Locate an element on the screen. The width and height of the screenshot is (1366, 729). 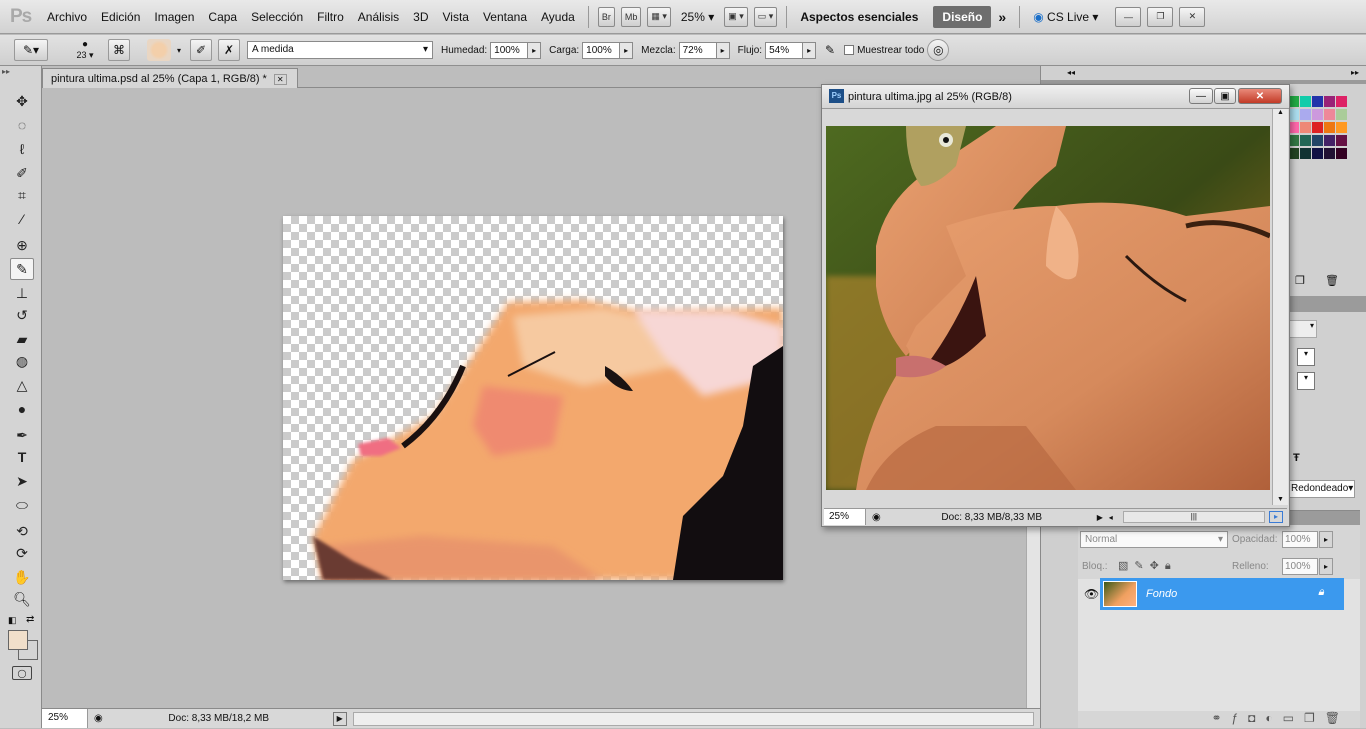
load-input: 100% is located at coordinates (601, 50).